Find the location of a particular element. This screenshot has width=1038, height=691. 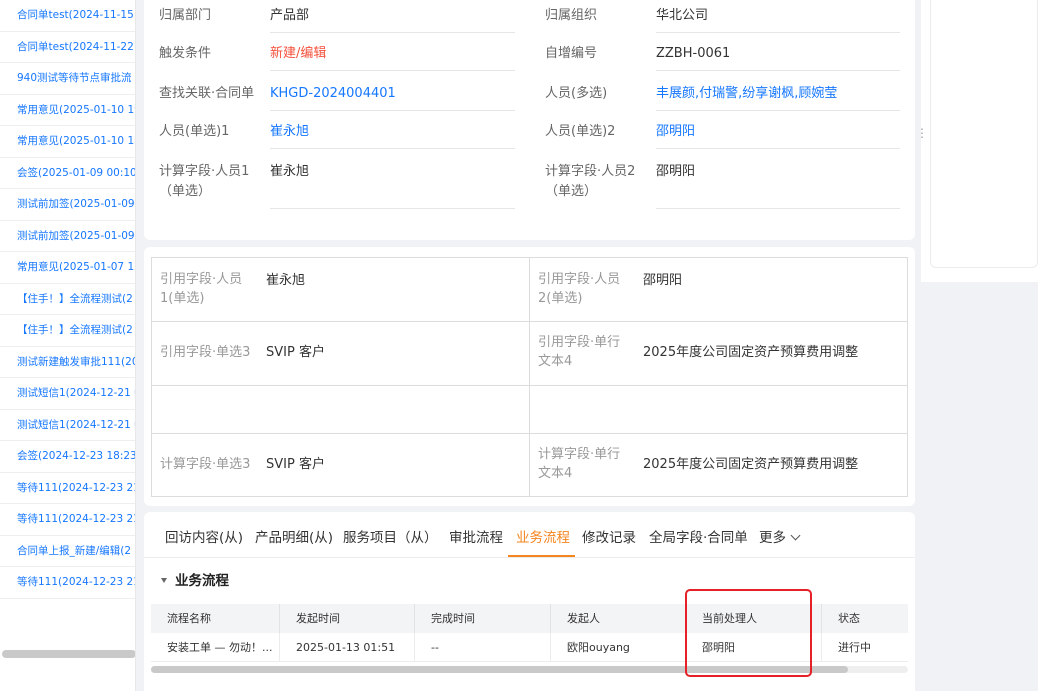

multi-person-links: 丰展颜,付瑞警,纷享谢枫,顾婉莹 is located at coordinates (746, 93).